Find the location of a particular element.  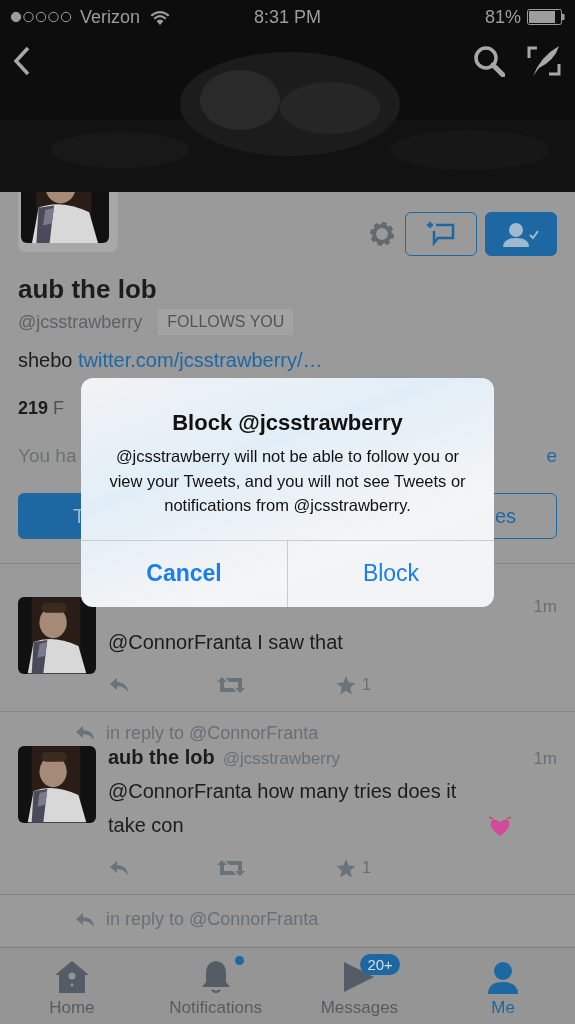

tab-label: Me is located at coordinates (503, 1008).